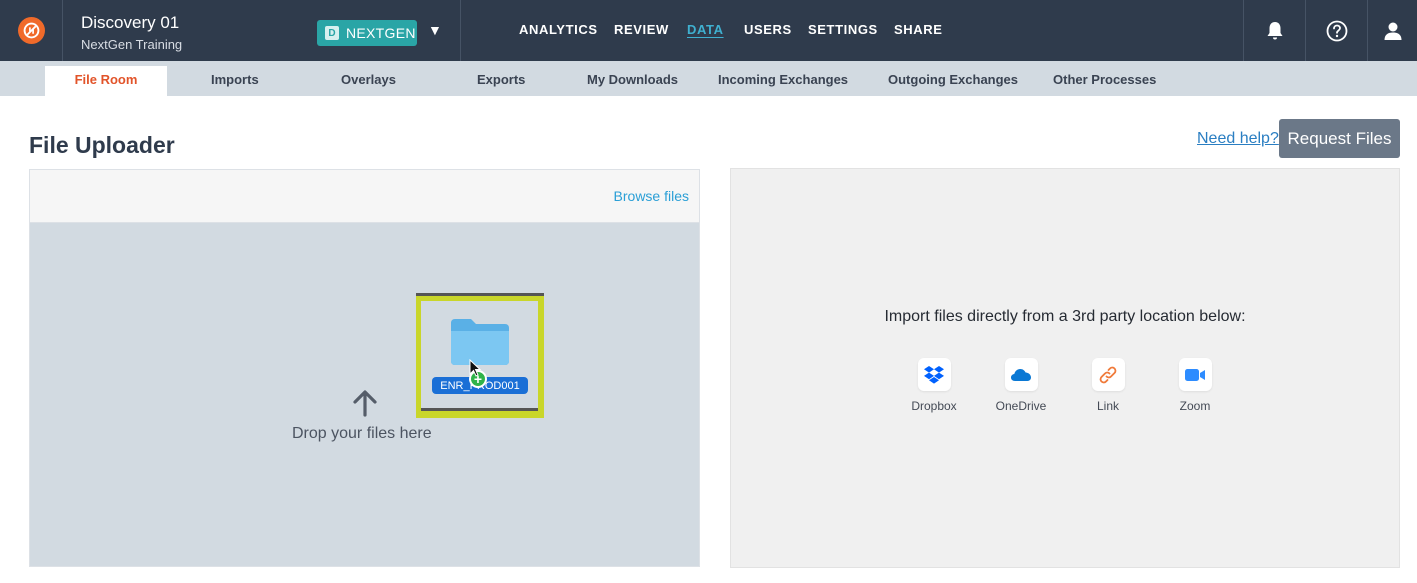 The image size is (1417, 583). What do you see at coordinates (235, 79) in the screenshot?
I see `tab-imports: Imports` at bounding box center [235, 79].